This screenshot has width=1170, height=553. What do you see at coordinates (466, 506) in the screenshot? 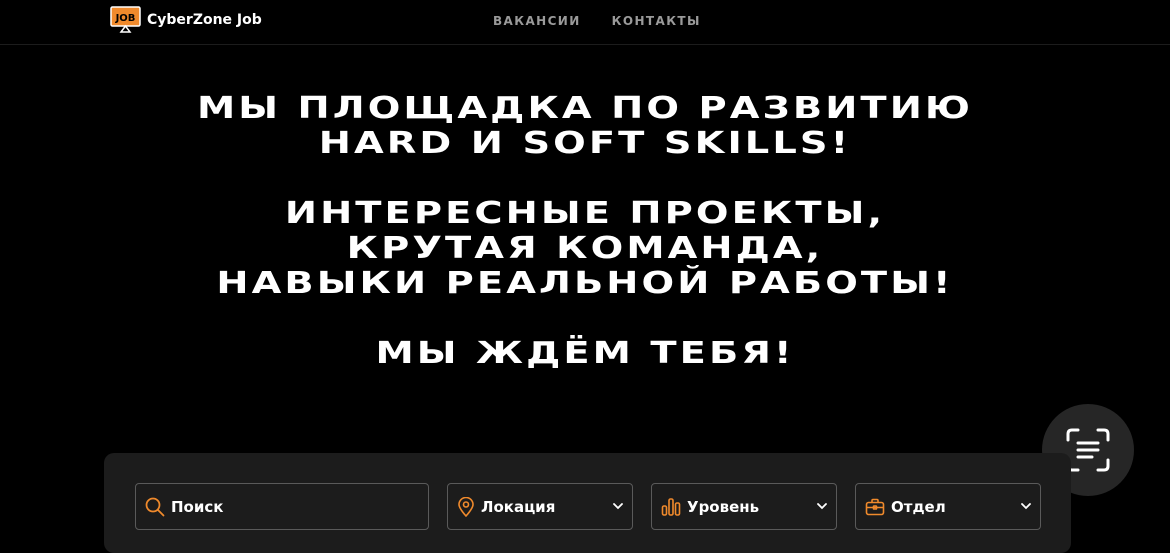
I see `location-pin-icon` at bounding box center [466, 506].